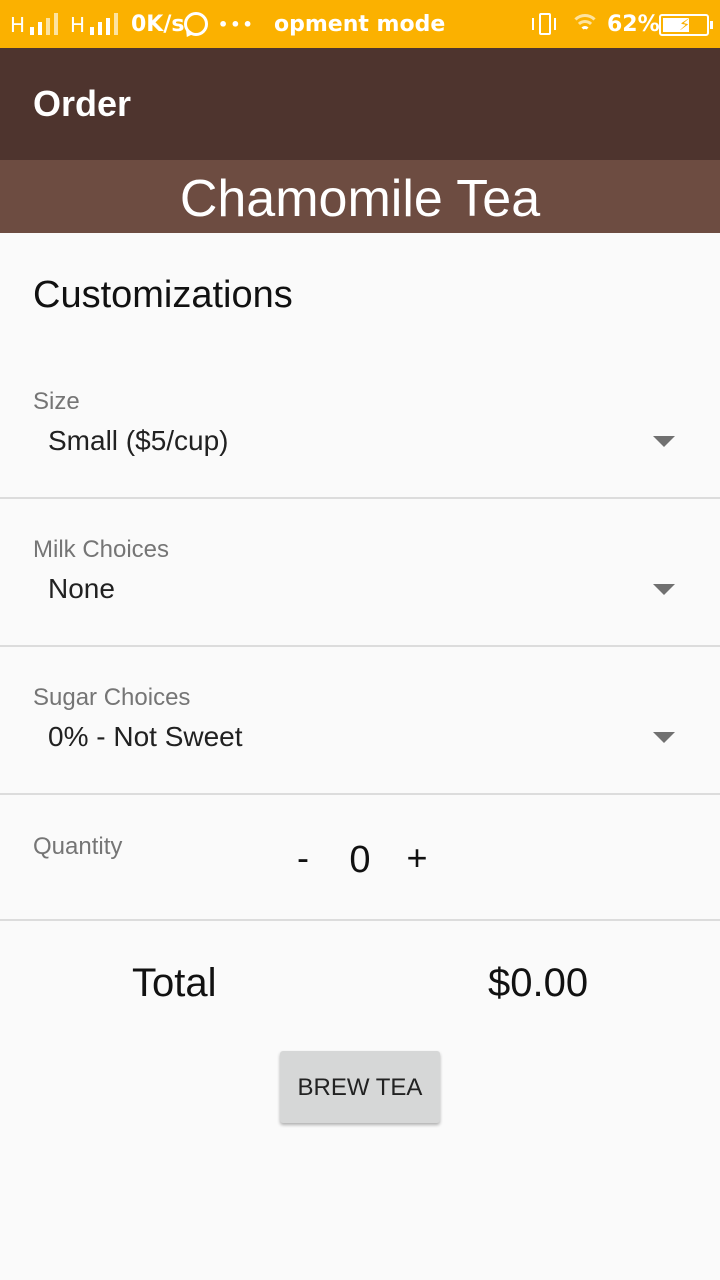 The image size is (720, 1280). Describe the element at coordinates (158, 24) in the screenshot. I see `network-speed: 0K/s` at that location.